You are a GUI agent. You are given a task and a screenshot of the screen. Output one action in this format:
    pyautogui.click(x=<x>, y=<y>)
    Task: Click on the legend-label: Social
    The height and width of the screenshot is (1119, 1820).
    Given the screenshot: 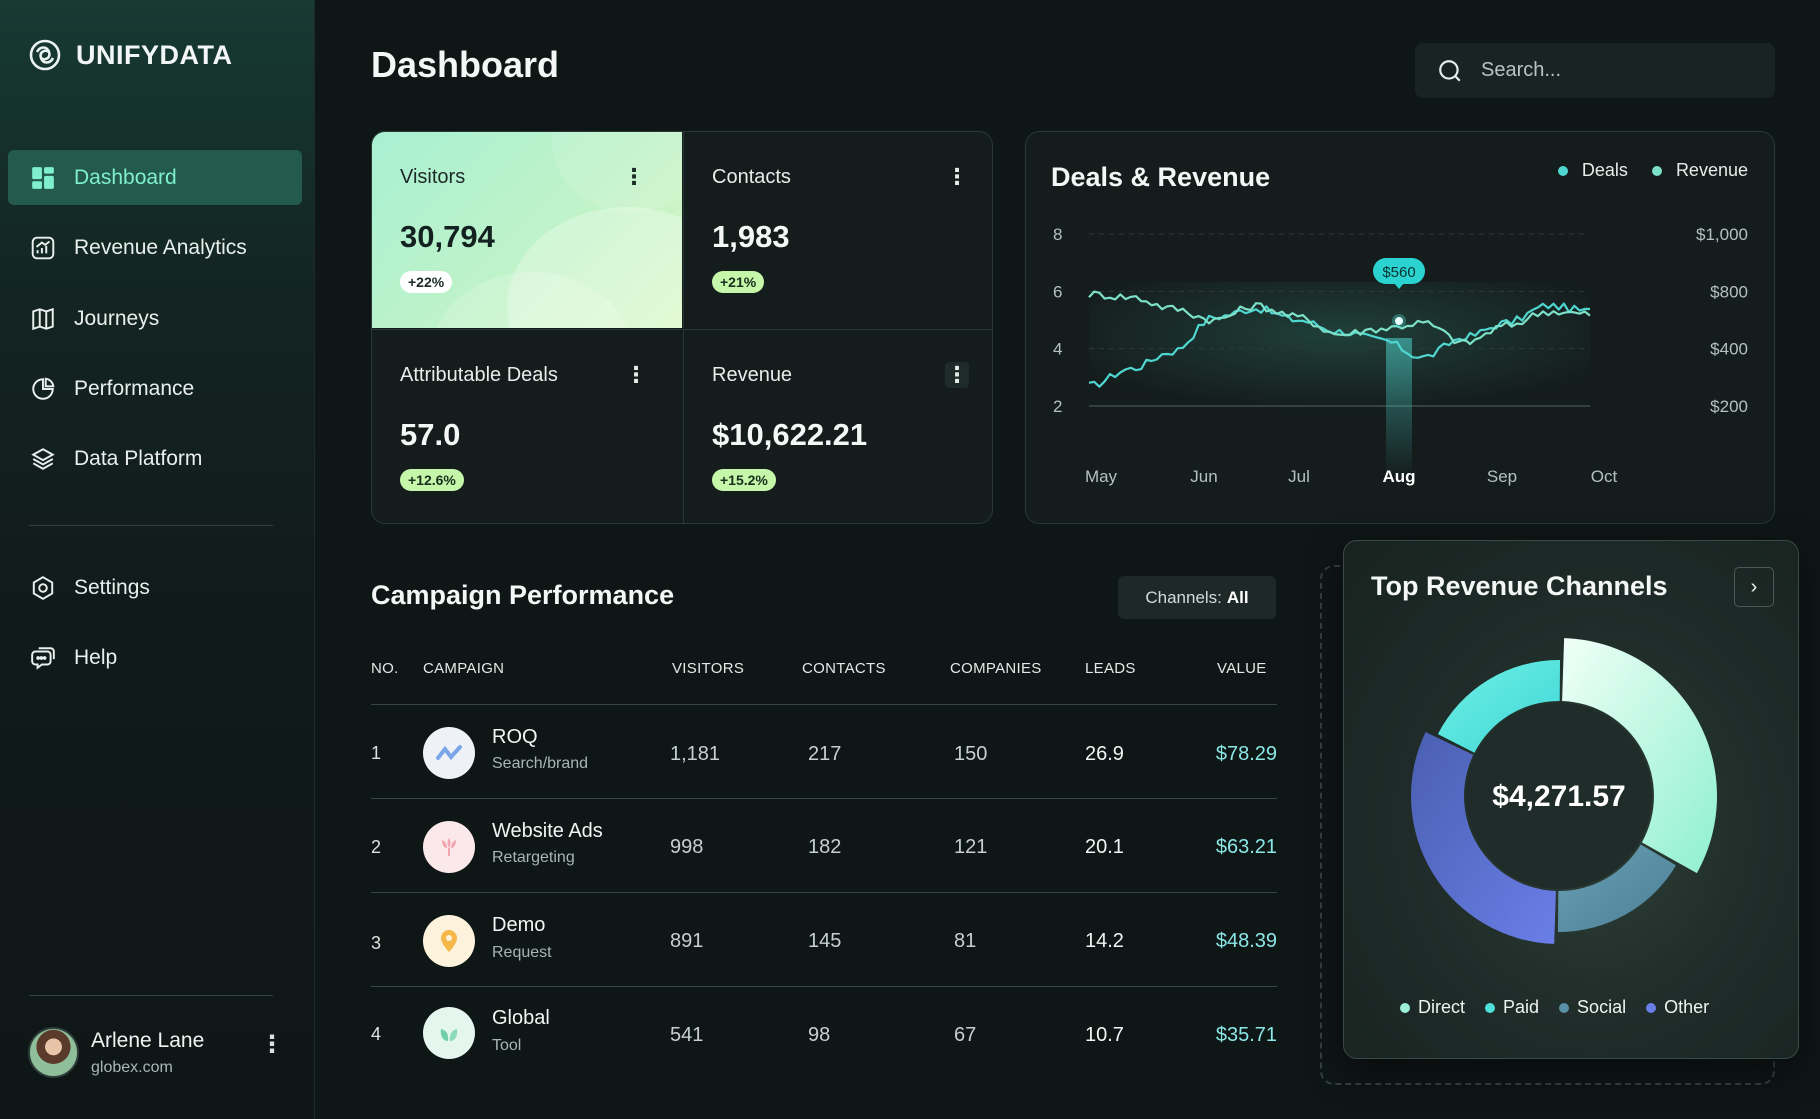 What is the action you would take?
    pyautogui.click(x=1602, y=1007)
    